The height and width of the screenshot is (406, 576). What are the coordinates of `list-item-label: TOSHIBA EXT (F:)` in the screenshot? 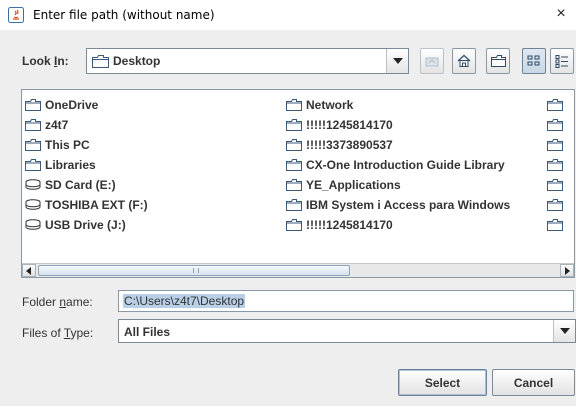 It's located at (96, 205).